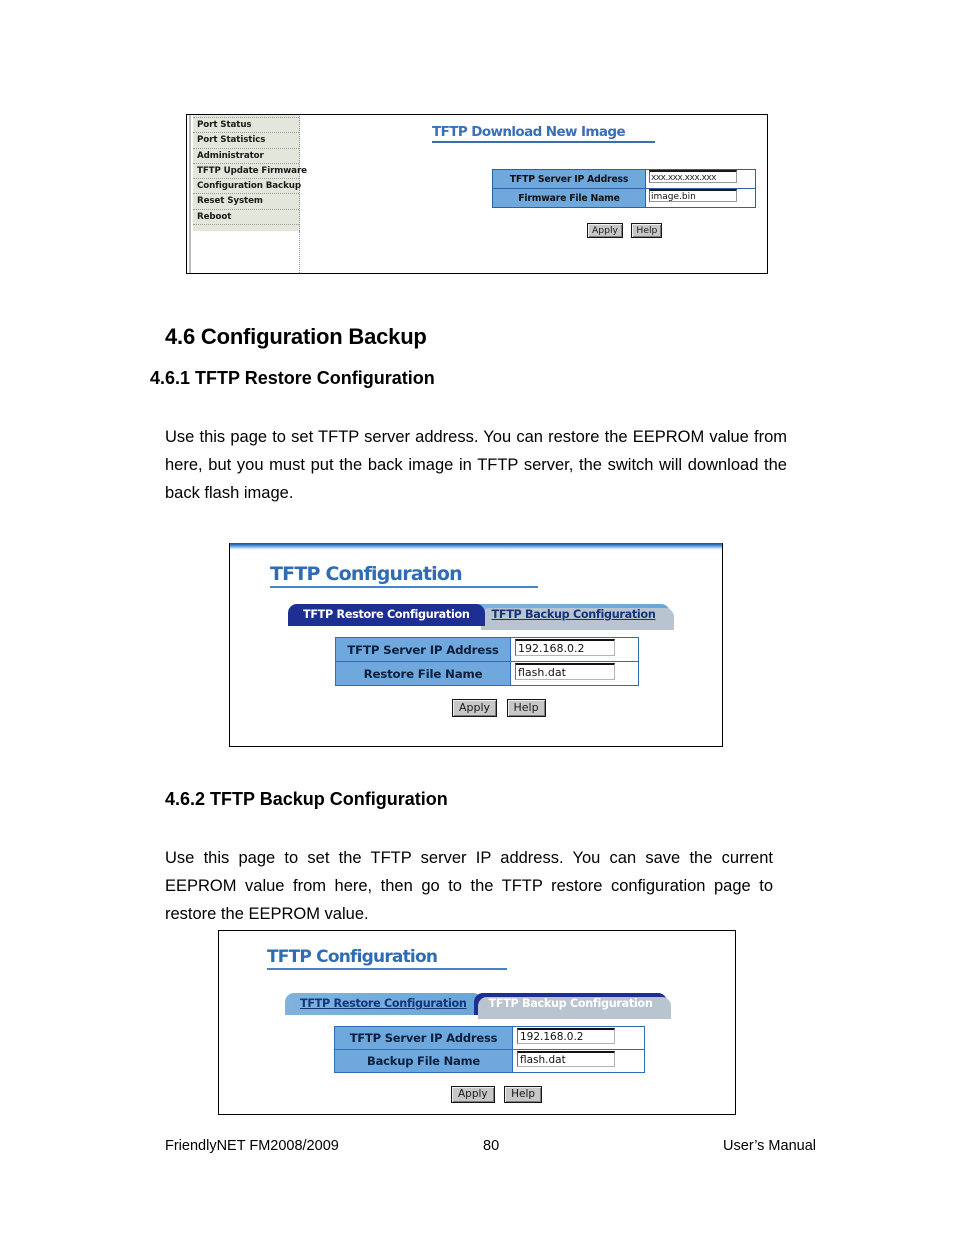  Describe the element at coordinates (769, 1146) in the screenshot. I see `footer-document-type: User’s Manual` at that location.